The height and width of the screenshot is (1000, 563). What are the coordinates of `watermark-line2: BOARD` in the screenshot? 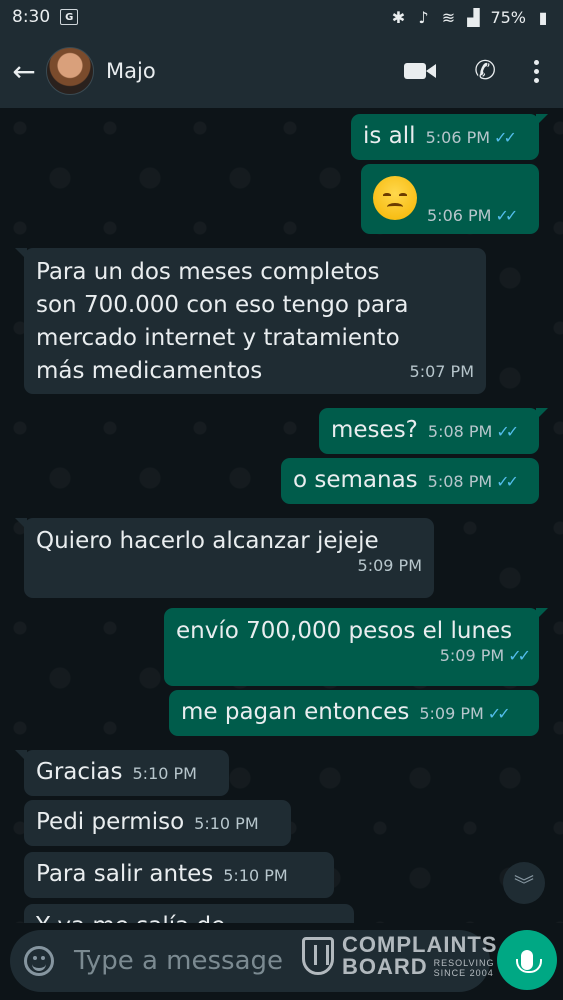 It's located at (385, 966).